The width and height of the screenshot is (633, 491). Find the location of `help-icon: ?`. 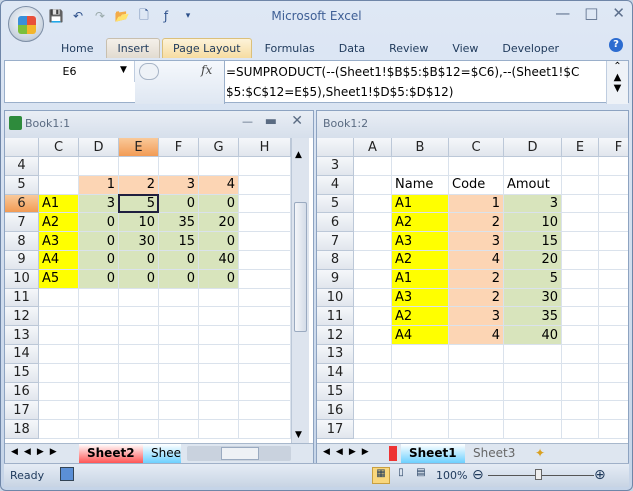

help-icon: ? is located at coordinates (616, 45).